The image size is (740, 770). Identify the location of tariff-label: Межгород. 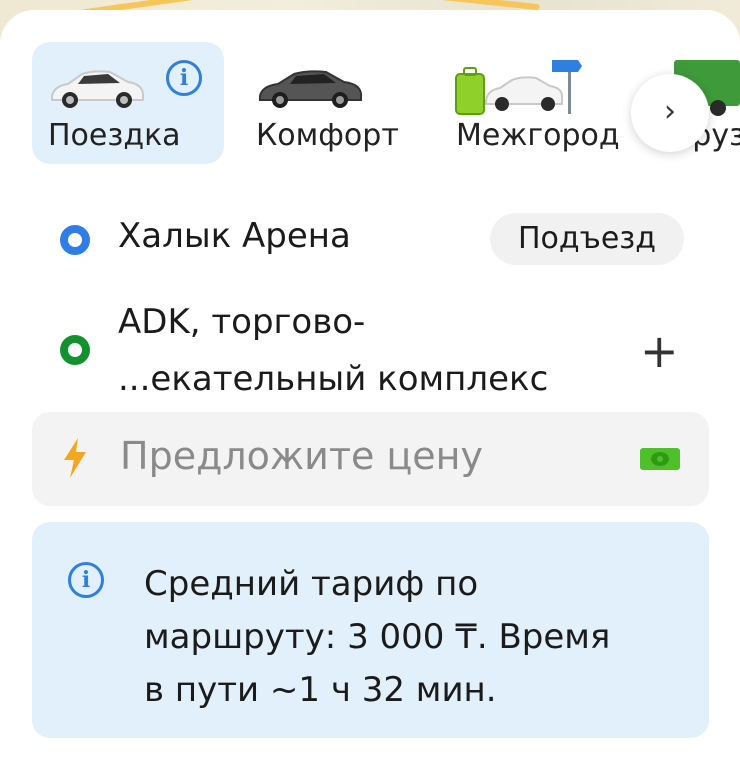
(538, 135).